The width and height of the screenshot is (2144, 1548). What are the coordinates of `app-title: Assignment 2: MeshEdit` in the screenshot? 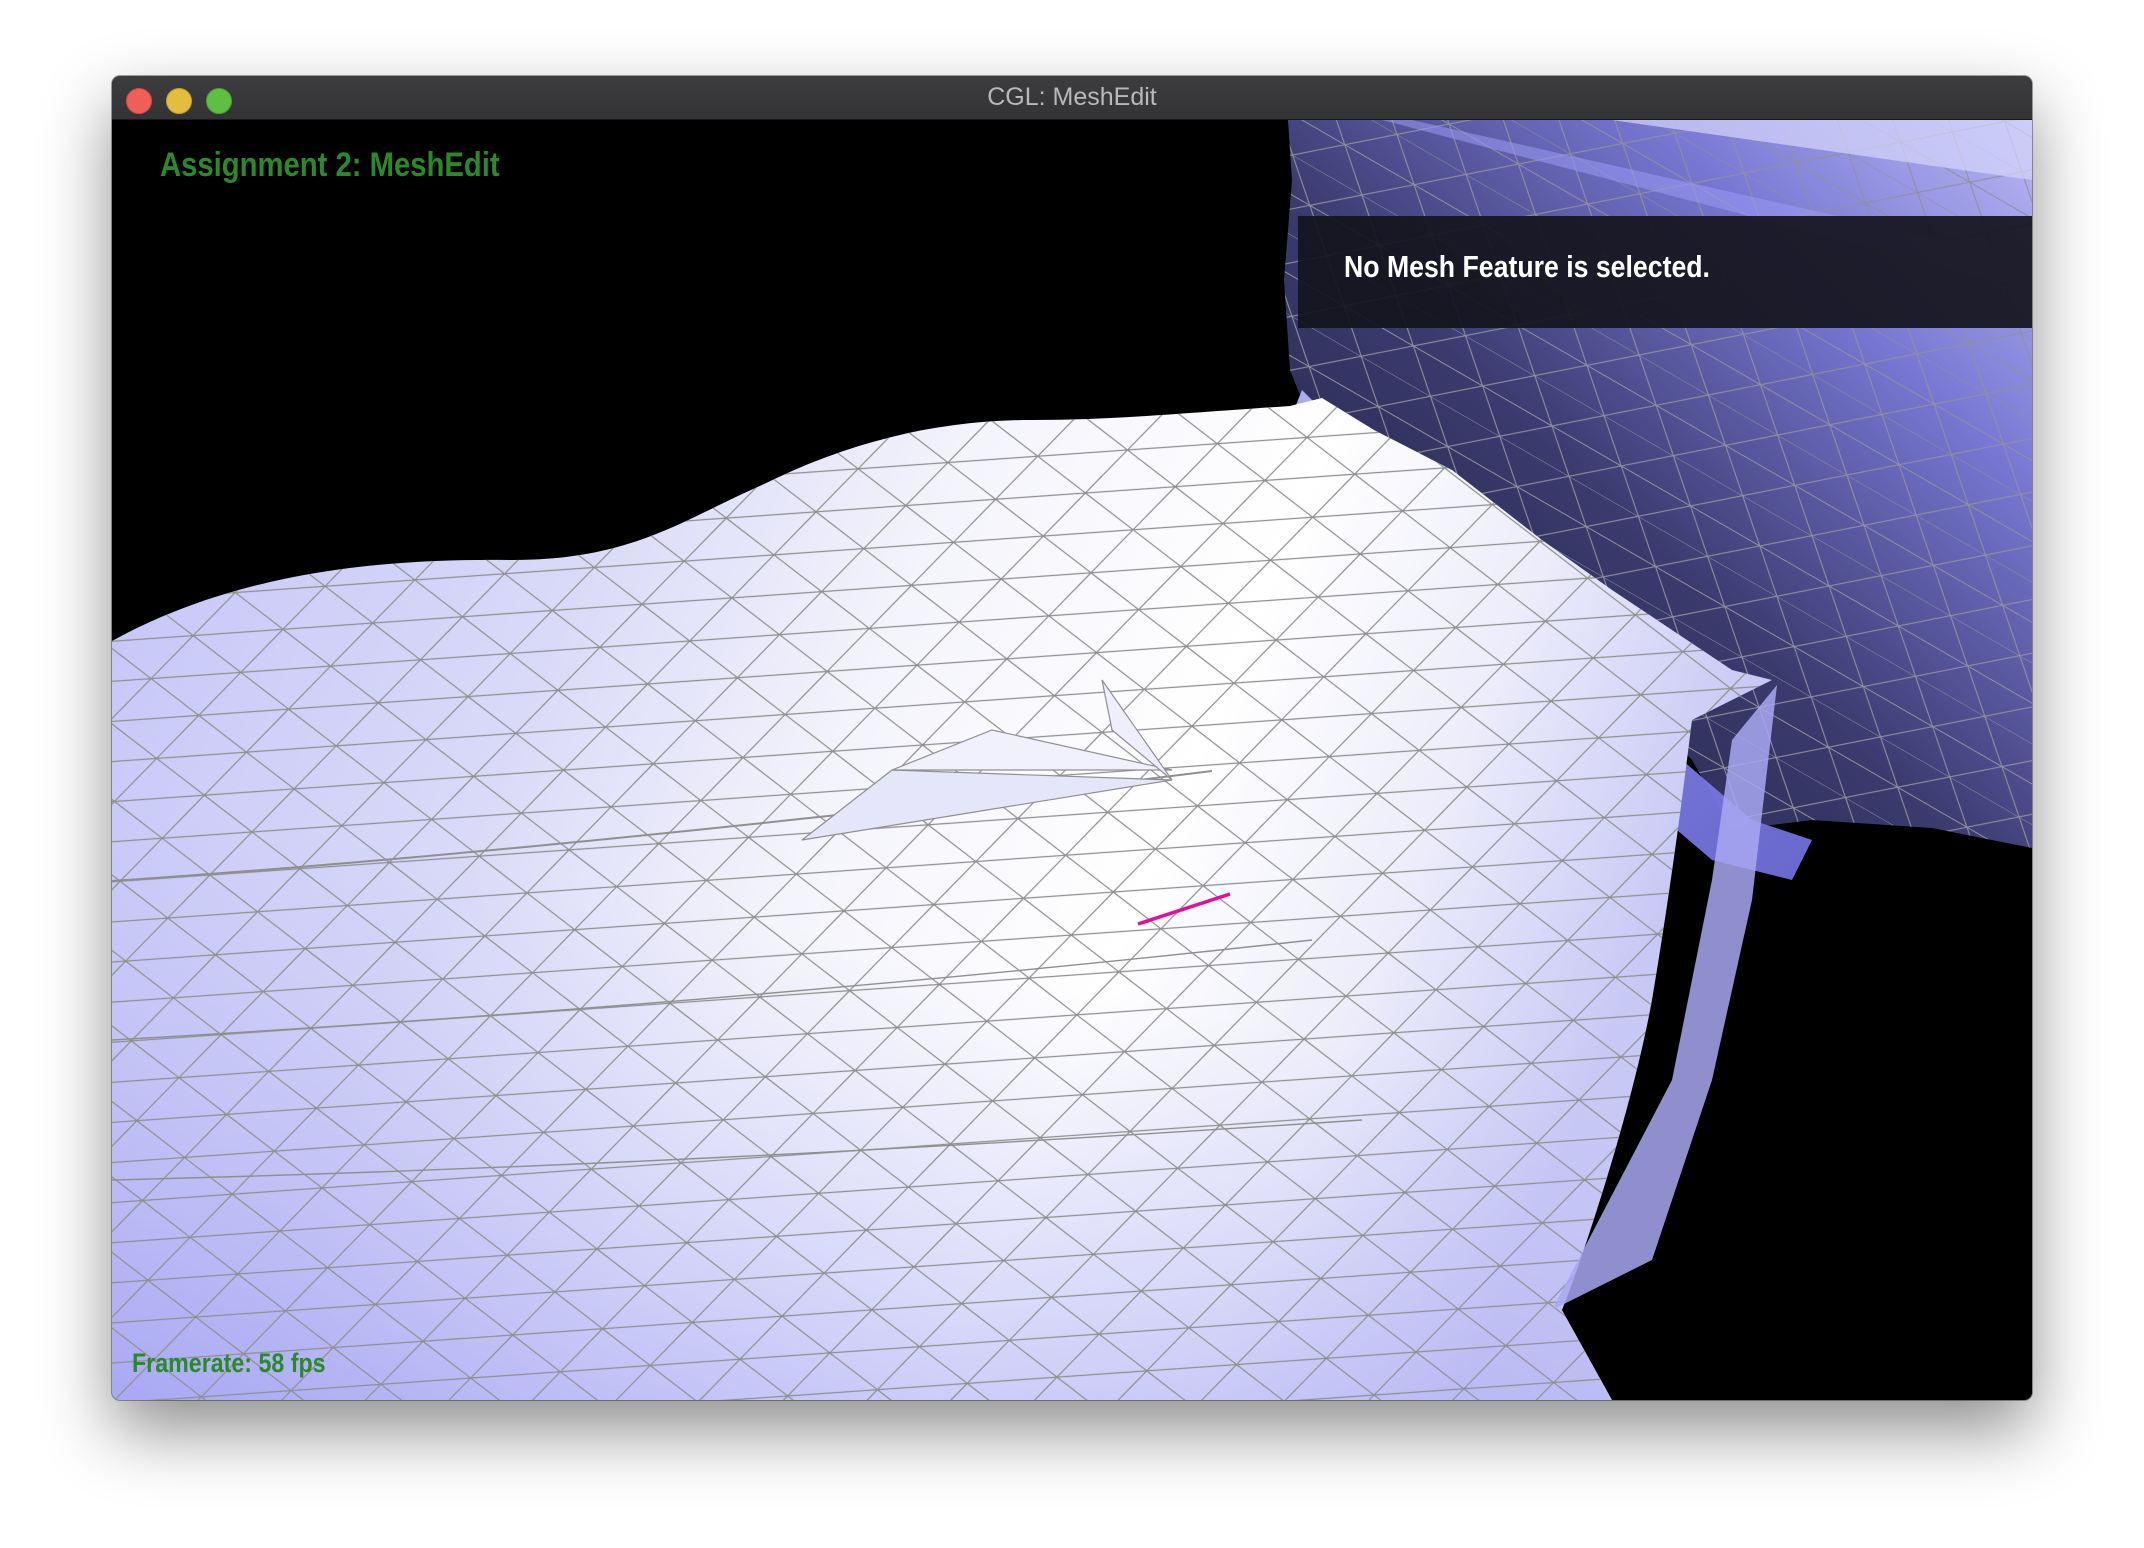 It's located at (330, 165).